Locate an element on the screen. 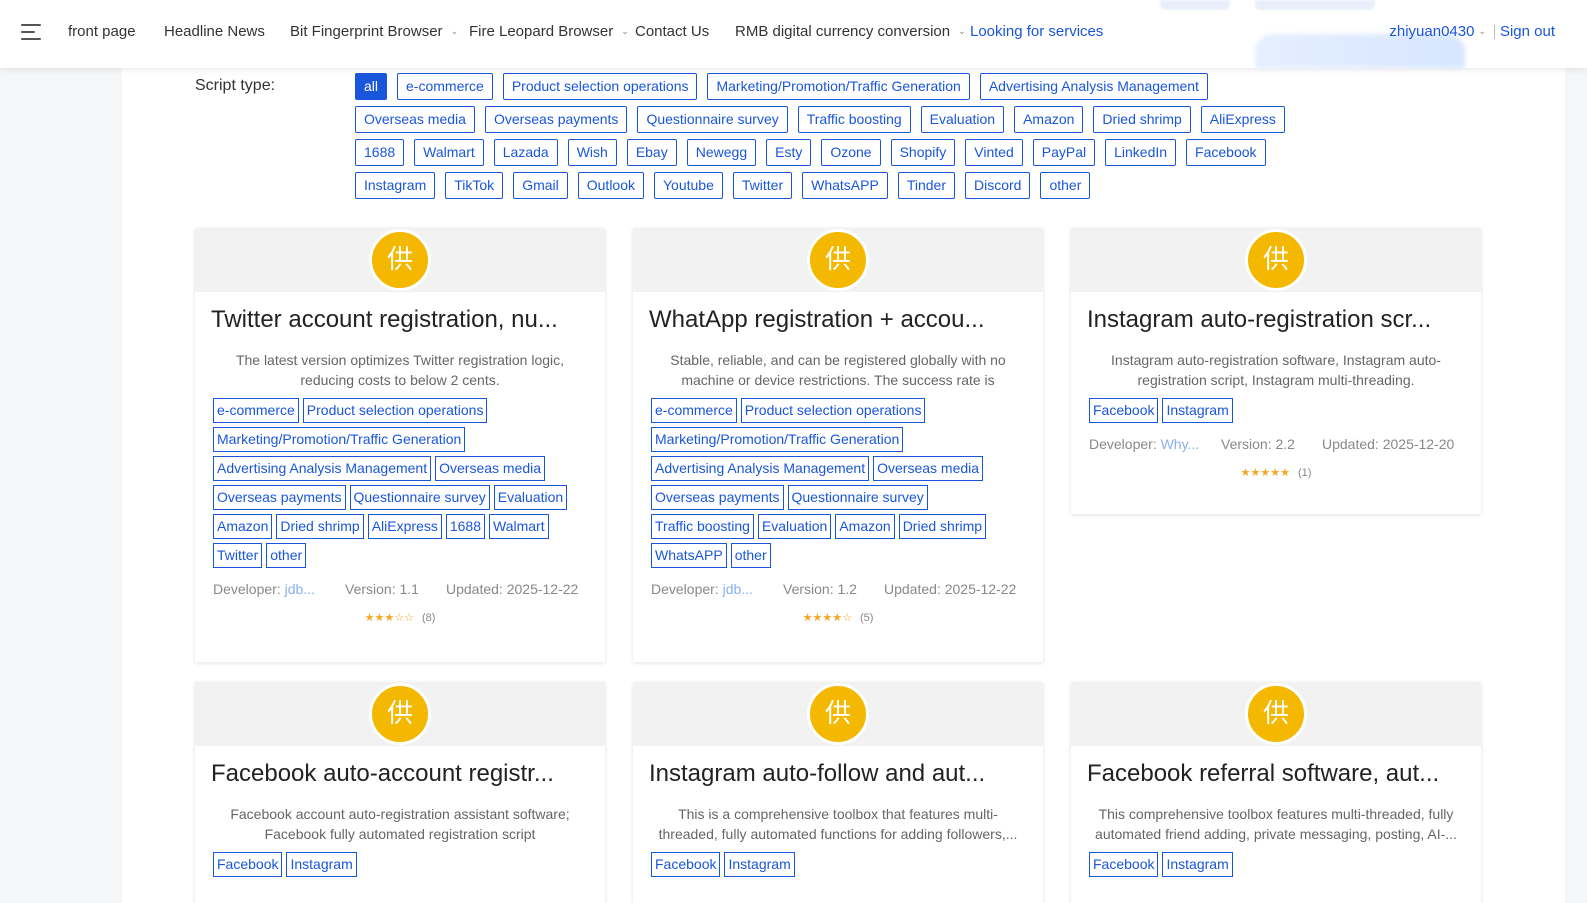 The height and width of the screenshot is (903, 1587). filter-tag: Vinted is located at coordinates (994, 152).